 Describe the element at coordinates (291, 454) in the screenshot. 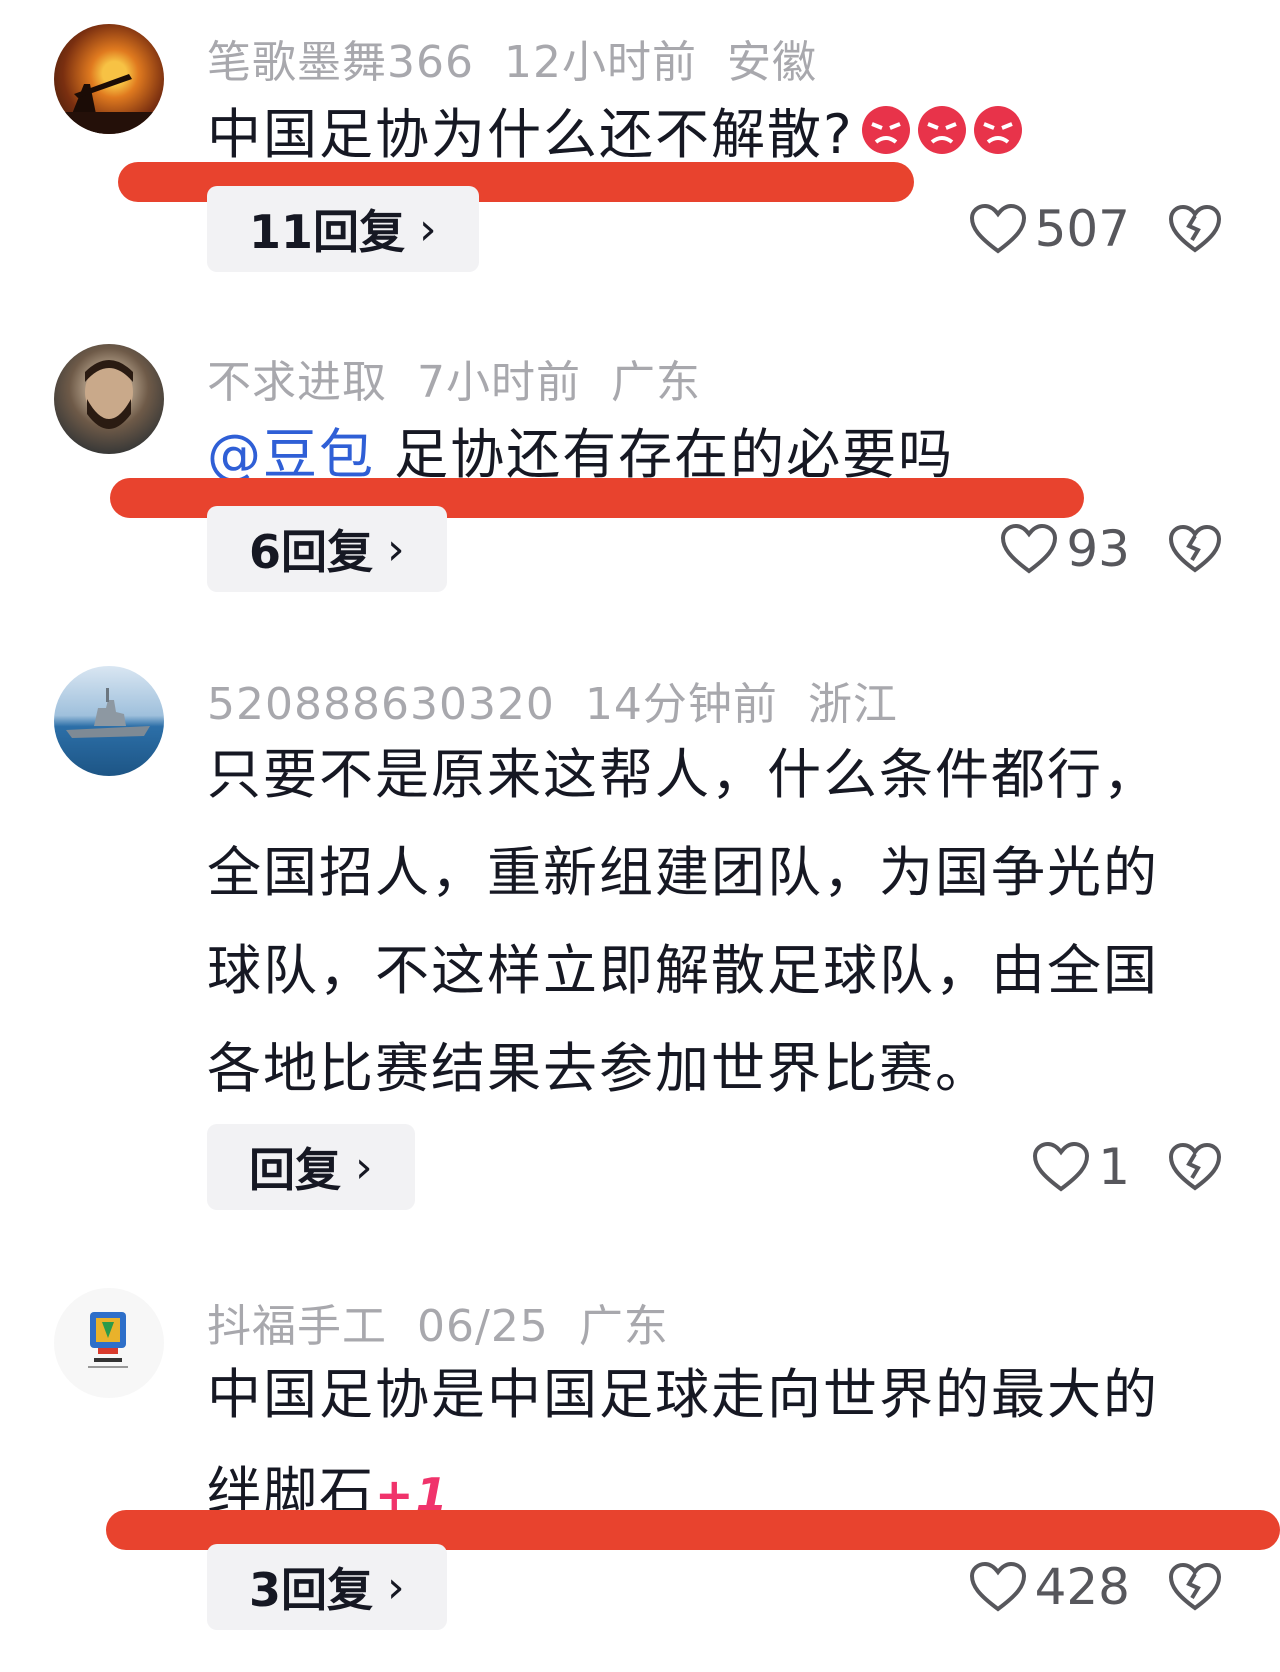

I see `mention-link: @豆包` at that location.